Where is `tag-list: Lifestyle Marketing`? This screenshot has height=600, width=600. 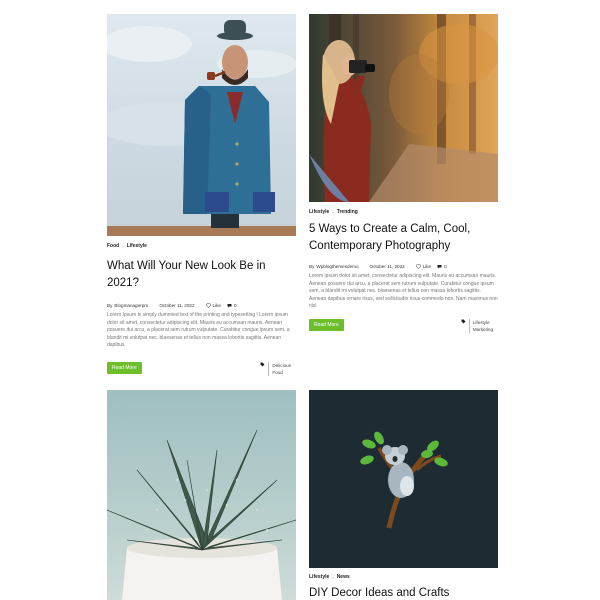 tag-list: Lifestyle Marketing is located at coordinates (480, 325).